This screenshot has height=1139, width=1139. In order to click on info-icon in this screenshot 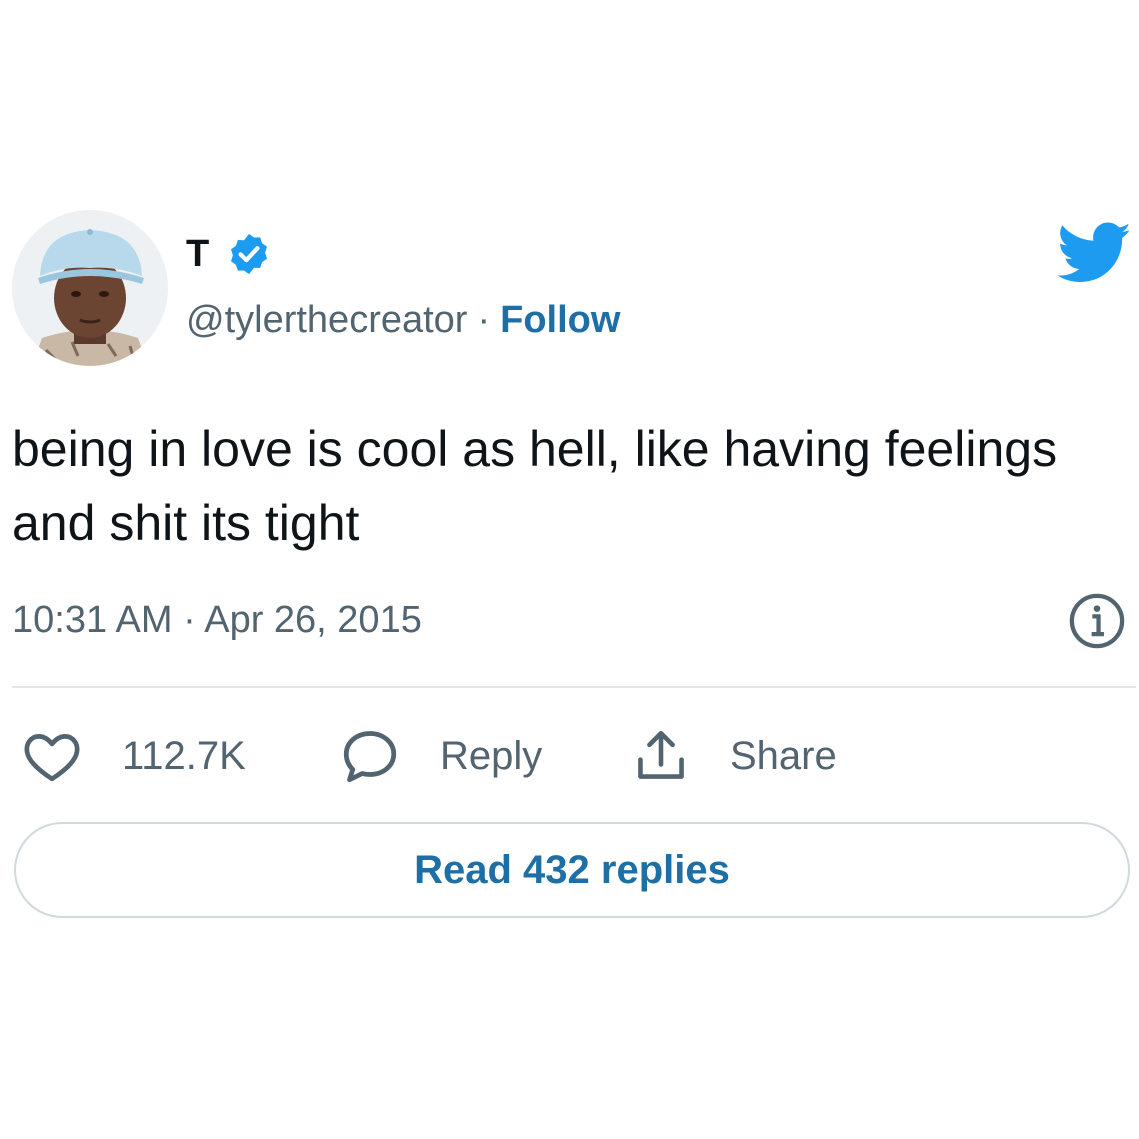, I will do `click(1097, 621)`.